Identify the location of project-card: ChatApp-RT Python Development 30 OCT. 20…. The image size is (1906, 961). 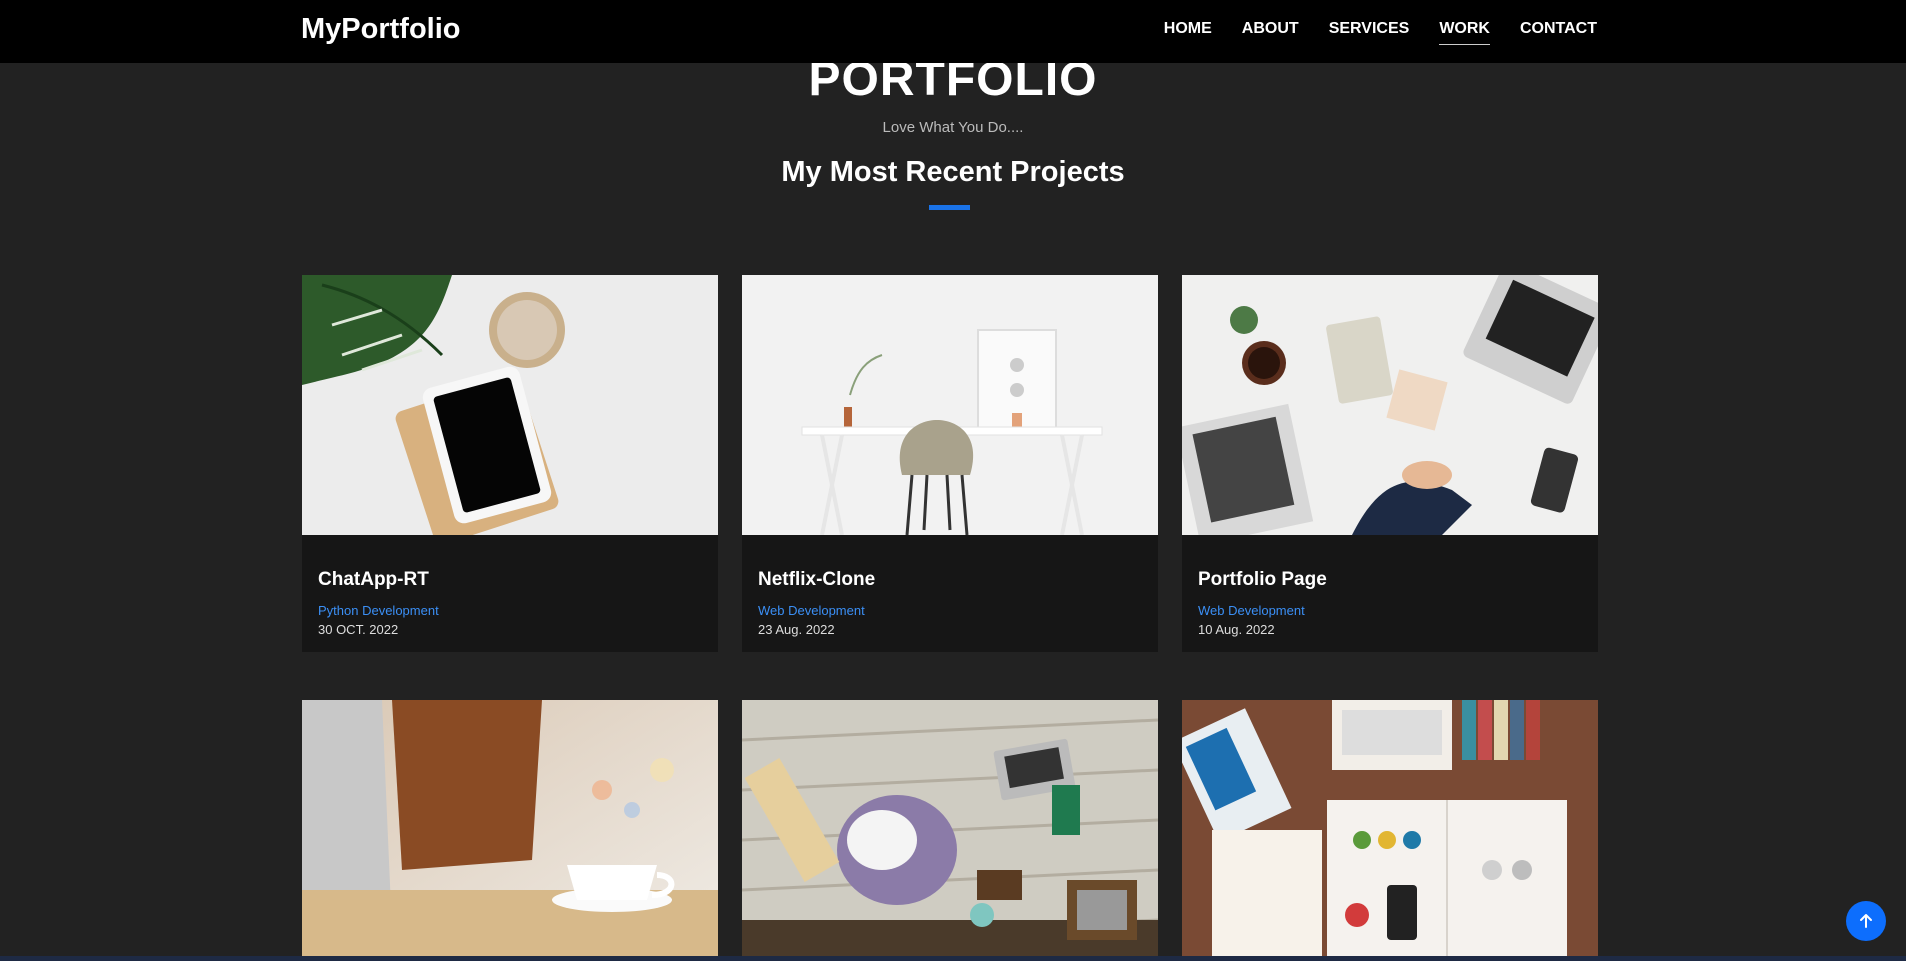
(510, 463).